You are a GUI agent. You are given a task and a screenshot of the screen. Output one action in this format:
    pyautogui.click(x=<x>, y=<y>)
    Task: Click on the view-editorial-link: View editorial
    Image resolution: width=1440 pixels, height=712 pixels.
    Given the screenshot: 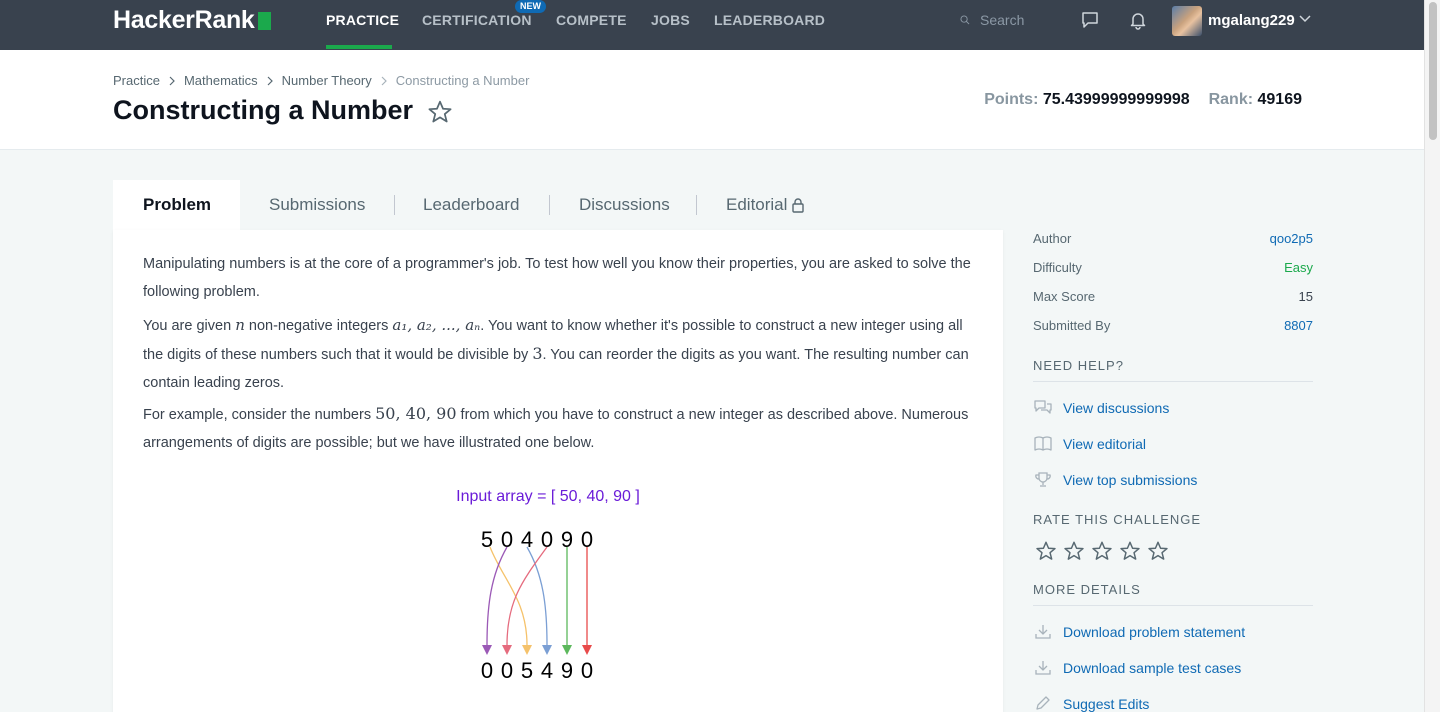 What is the action you would take?
    pyautogui.click(x=1089, y=444)
    